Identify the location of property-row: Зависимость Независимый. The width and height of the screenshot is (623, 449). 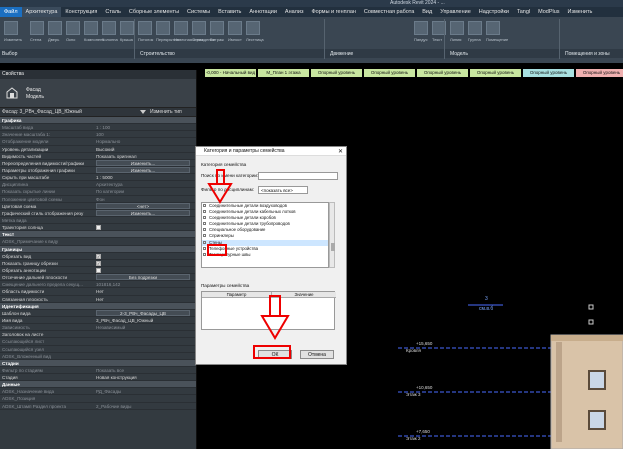
(98, 328).